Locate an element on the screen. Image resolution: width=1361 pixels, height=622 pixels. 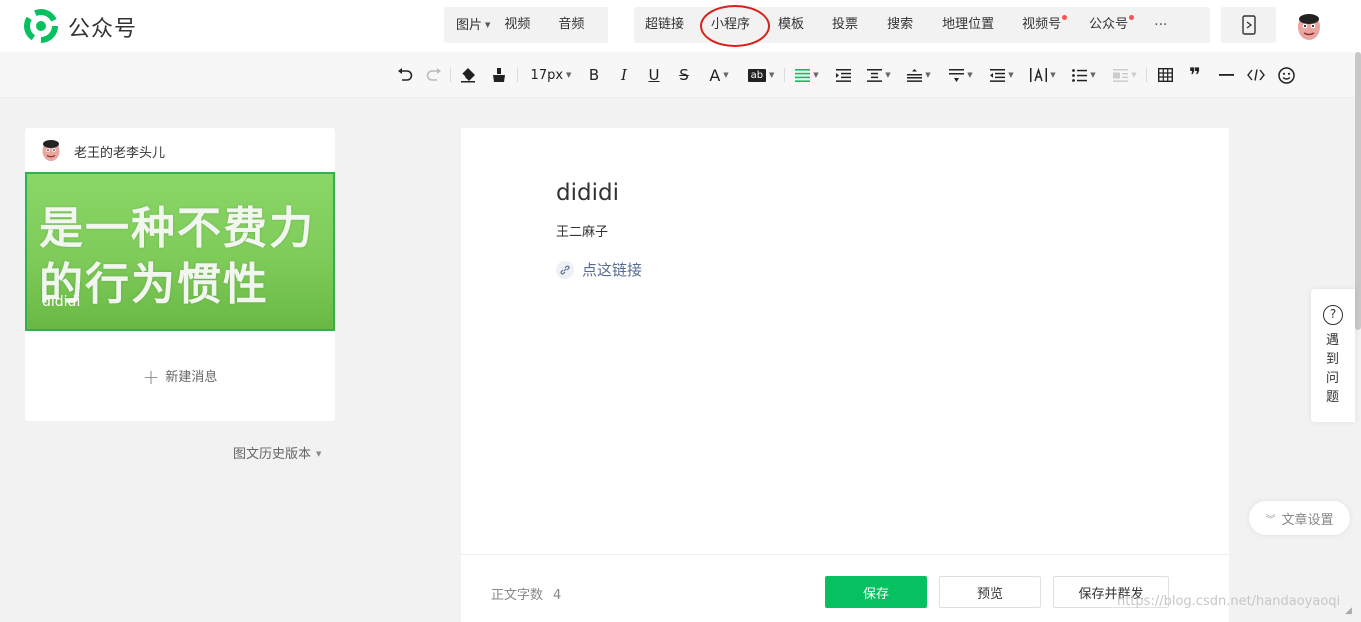
redo-icon is located at coordinates (434, 75).